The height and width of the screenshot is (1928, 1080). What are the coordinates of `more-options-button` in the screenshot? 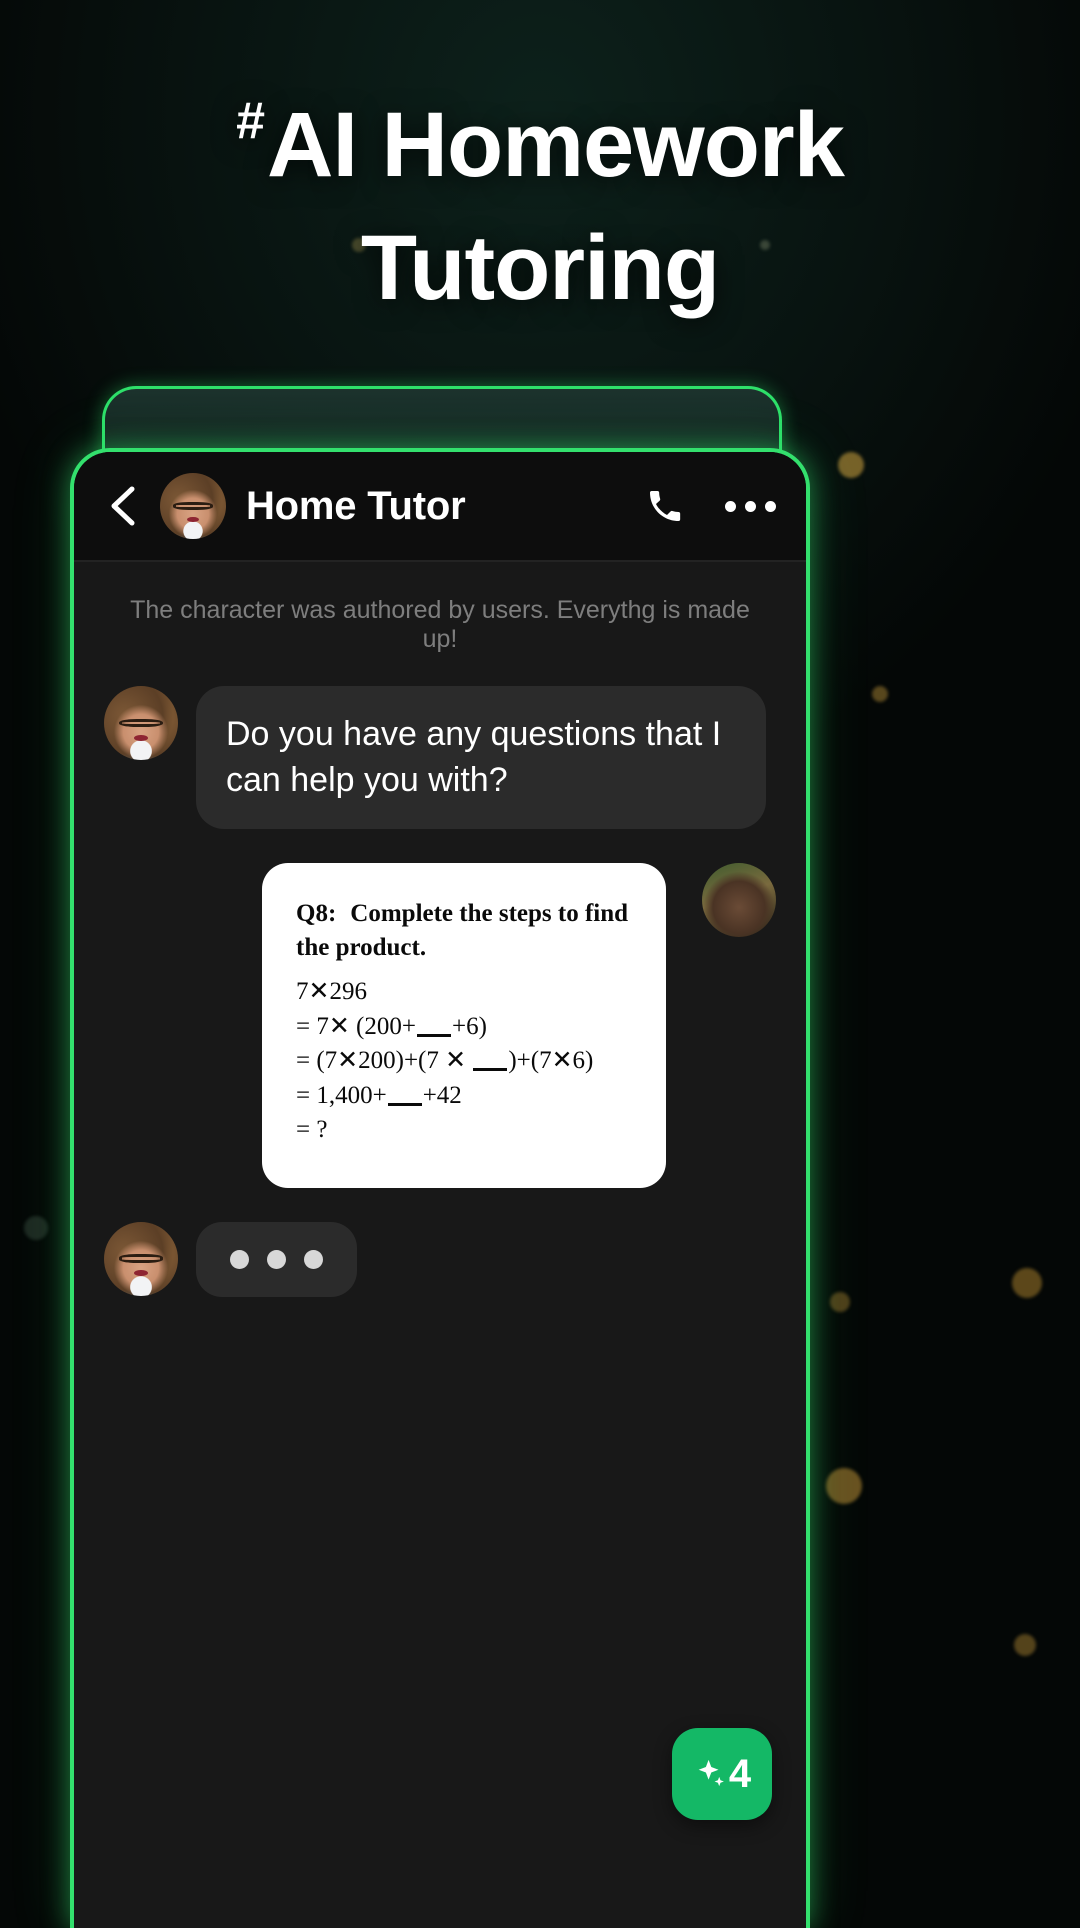 It's located at (750, 506).